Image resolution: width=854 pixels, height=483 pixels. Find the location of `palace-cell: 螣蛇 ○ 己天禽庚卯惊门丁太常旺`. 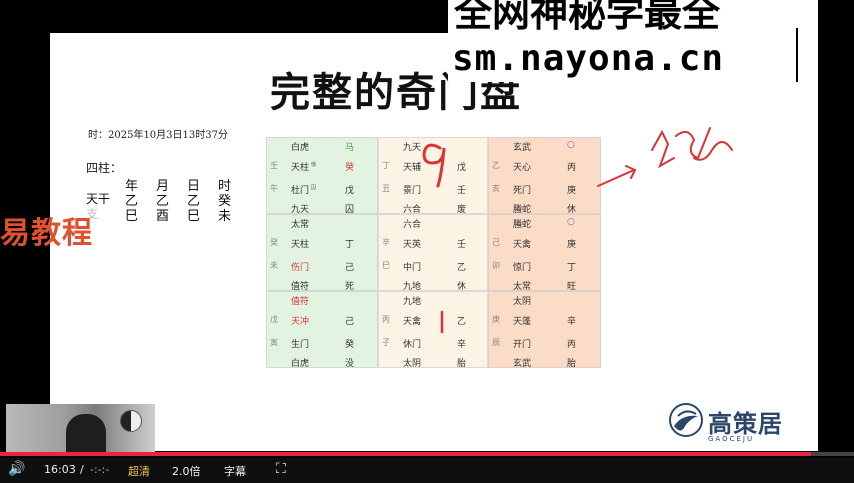

palace-cell: 螣蛇 ○ 己天禽庚卯惊门丁太常旺 is located at coordinates (544, 253).